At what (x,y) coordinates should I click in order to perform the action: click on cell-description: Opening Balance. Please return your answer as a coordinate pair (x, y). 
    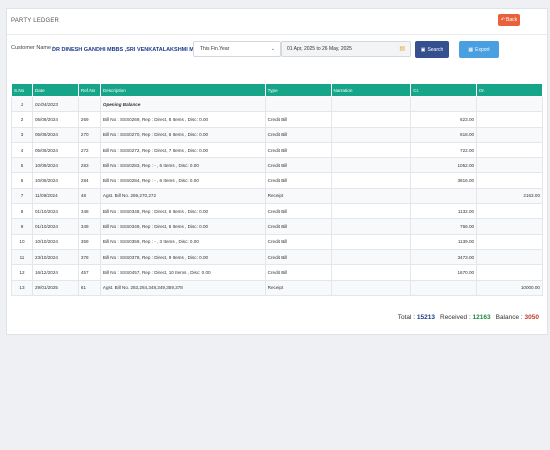
    Looking at the image, I should click on (182, 104).